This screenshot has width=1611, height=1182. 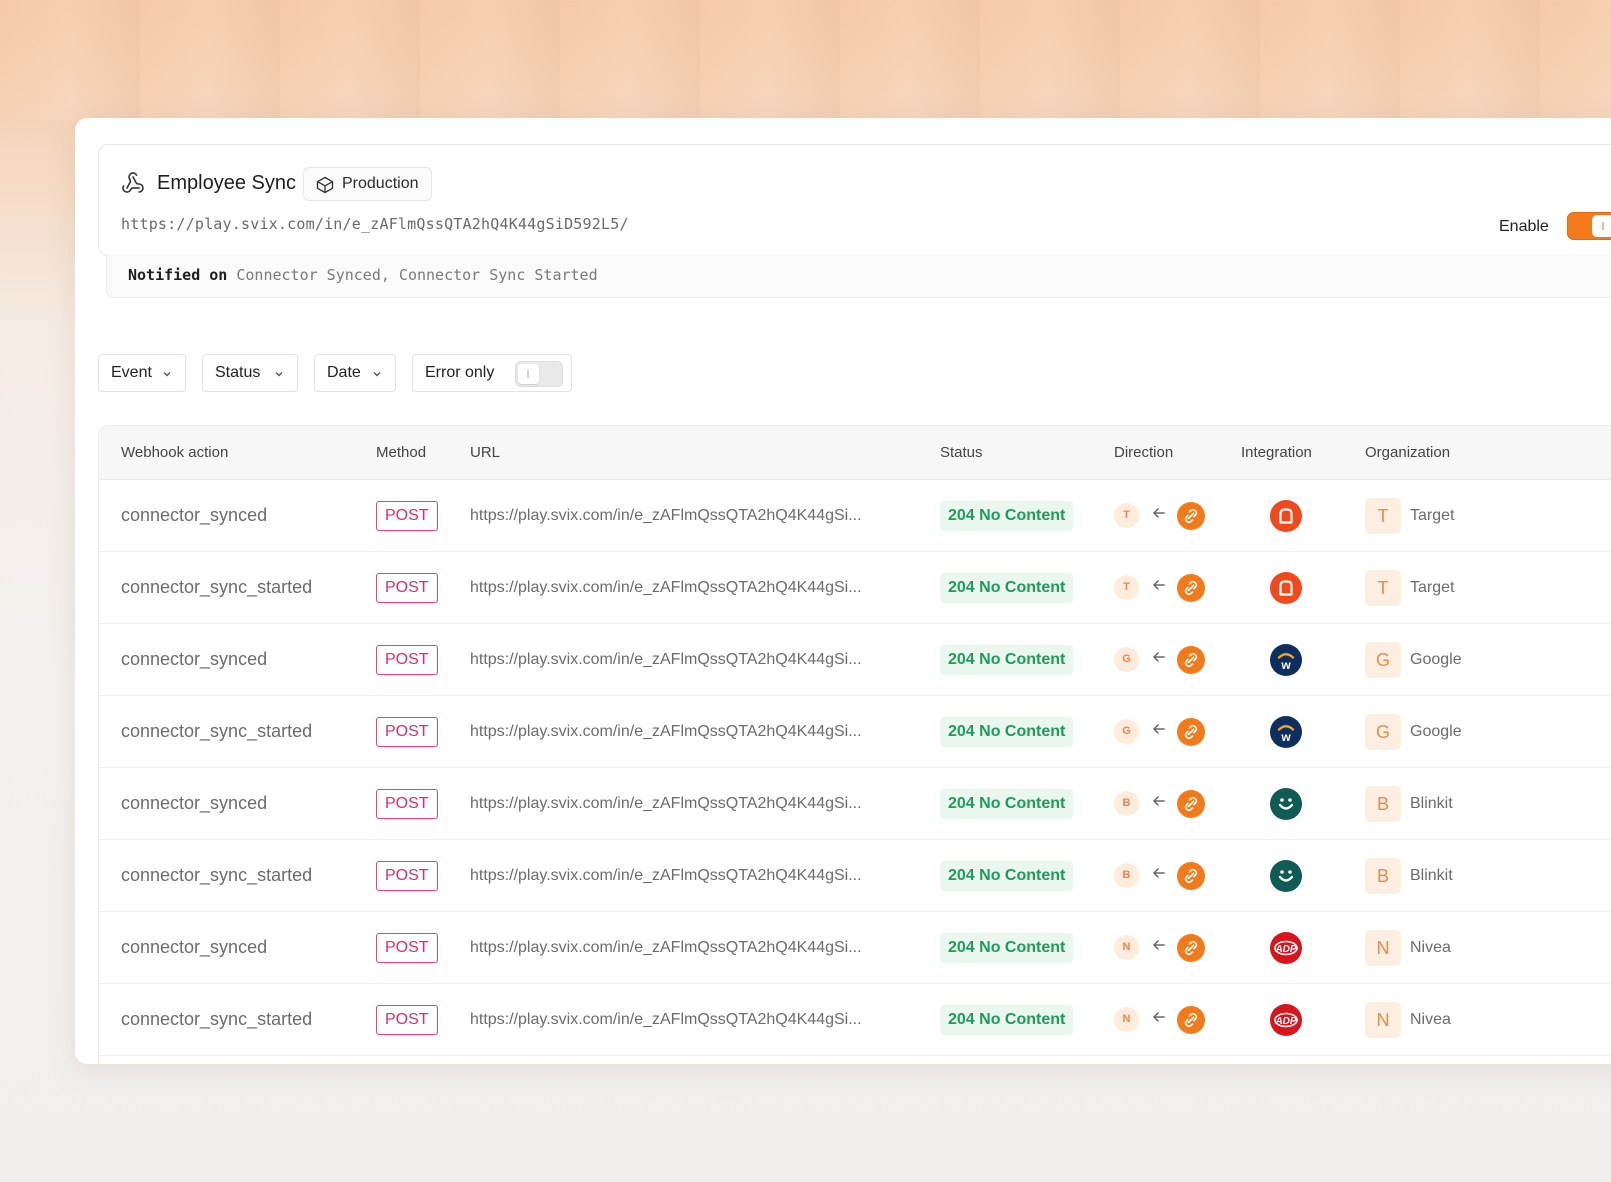 I want to click on error-only-filter: Error only, so click(x=492, y=373).